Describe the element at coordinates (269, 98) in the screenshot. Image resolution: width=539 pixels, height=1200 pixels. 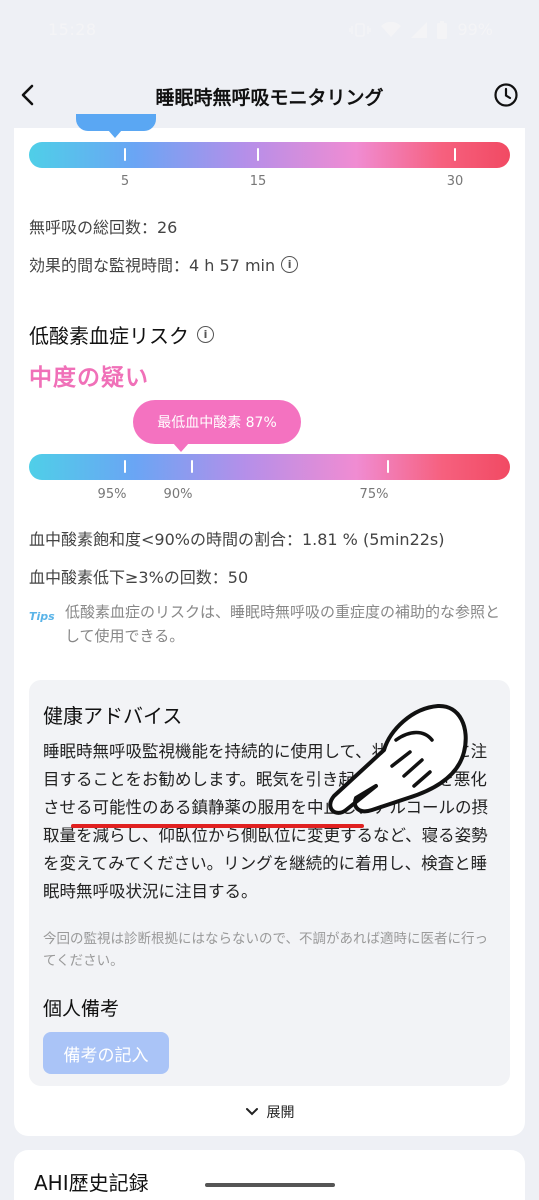
I see `page-title: 睡眠時無呼吸モニタリング` at that location.